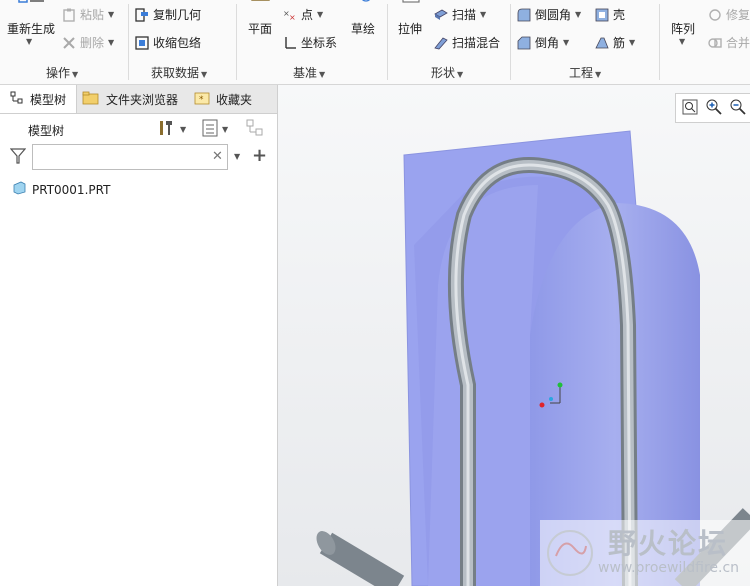  What do you see at coordinates (619, 15) in the screenshot?
I see `shell-label: 壳` at bounding box center [619, 15].